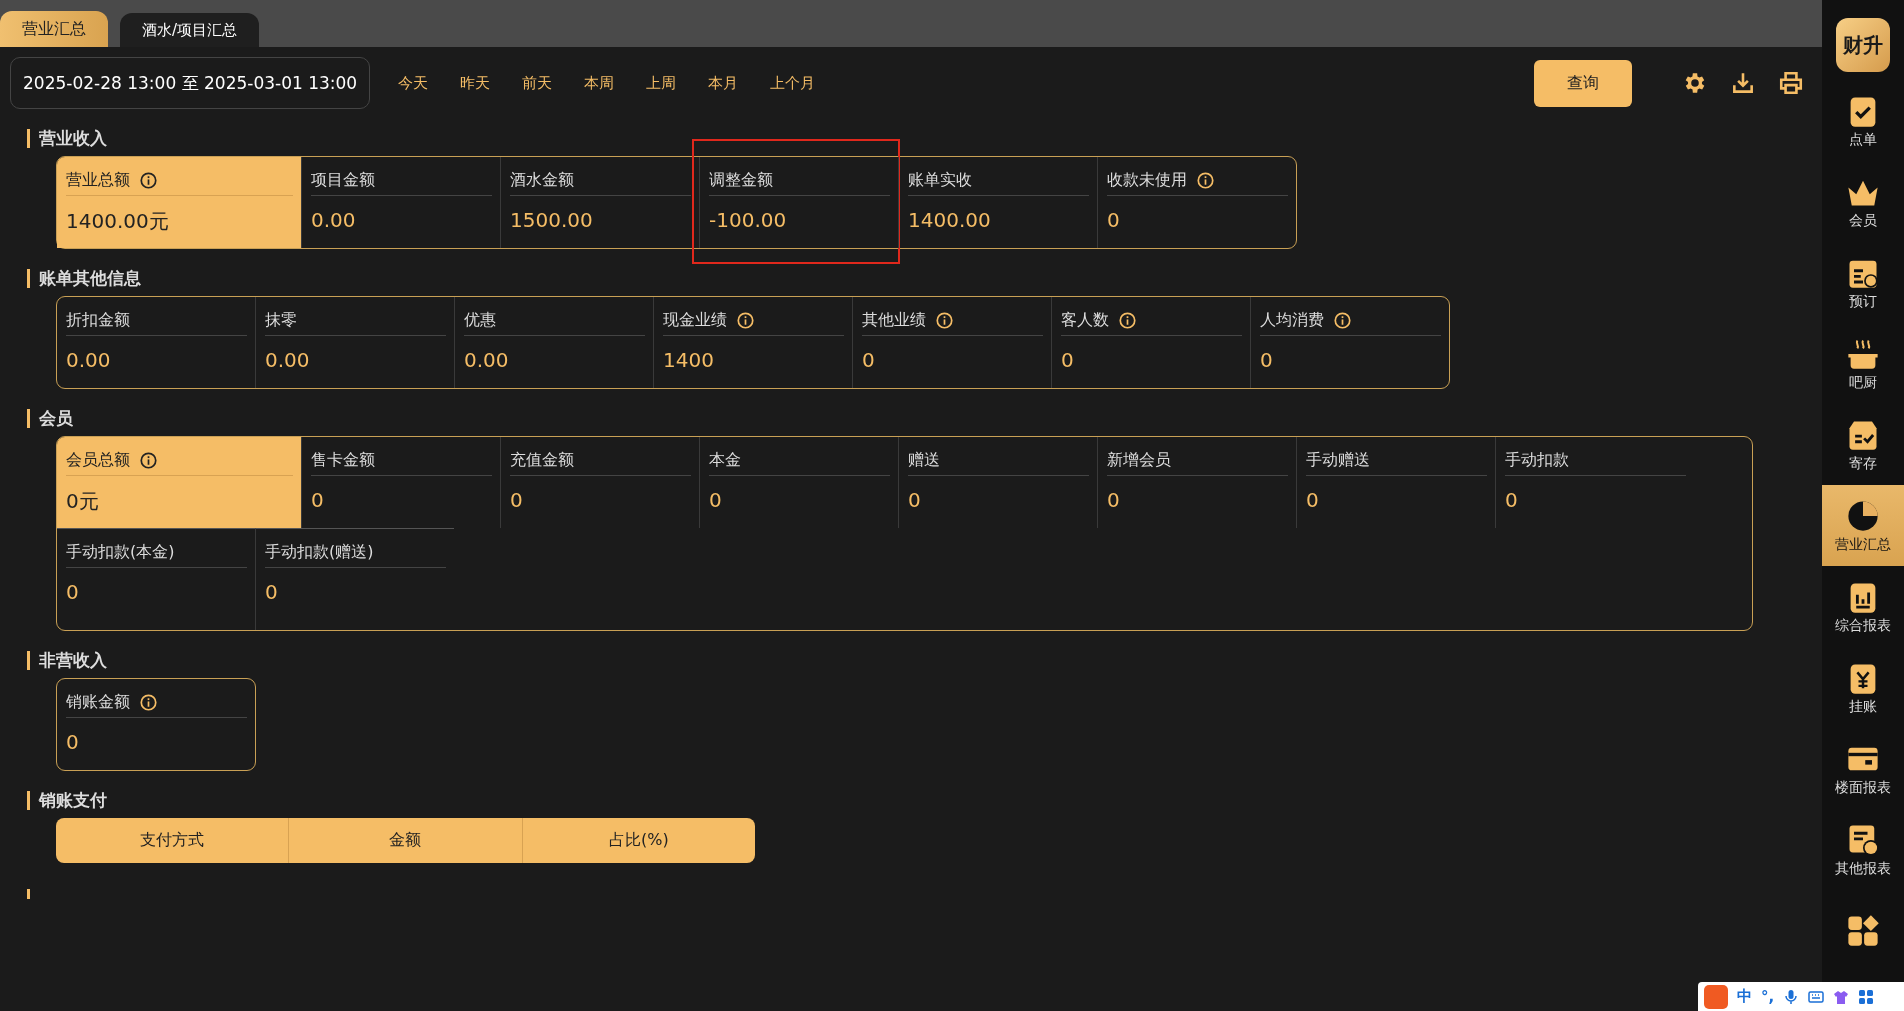 The width and height of the screenshot is (1904, 1011). What do you see at coordinates (50, 418) in the screenshot?
I see `section-heading: 会员` at bounding box center [50, 418].